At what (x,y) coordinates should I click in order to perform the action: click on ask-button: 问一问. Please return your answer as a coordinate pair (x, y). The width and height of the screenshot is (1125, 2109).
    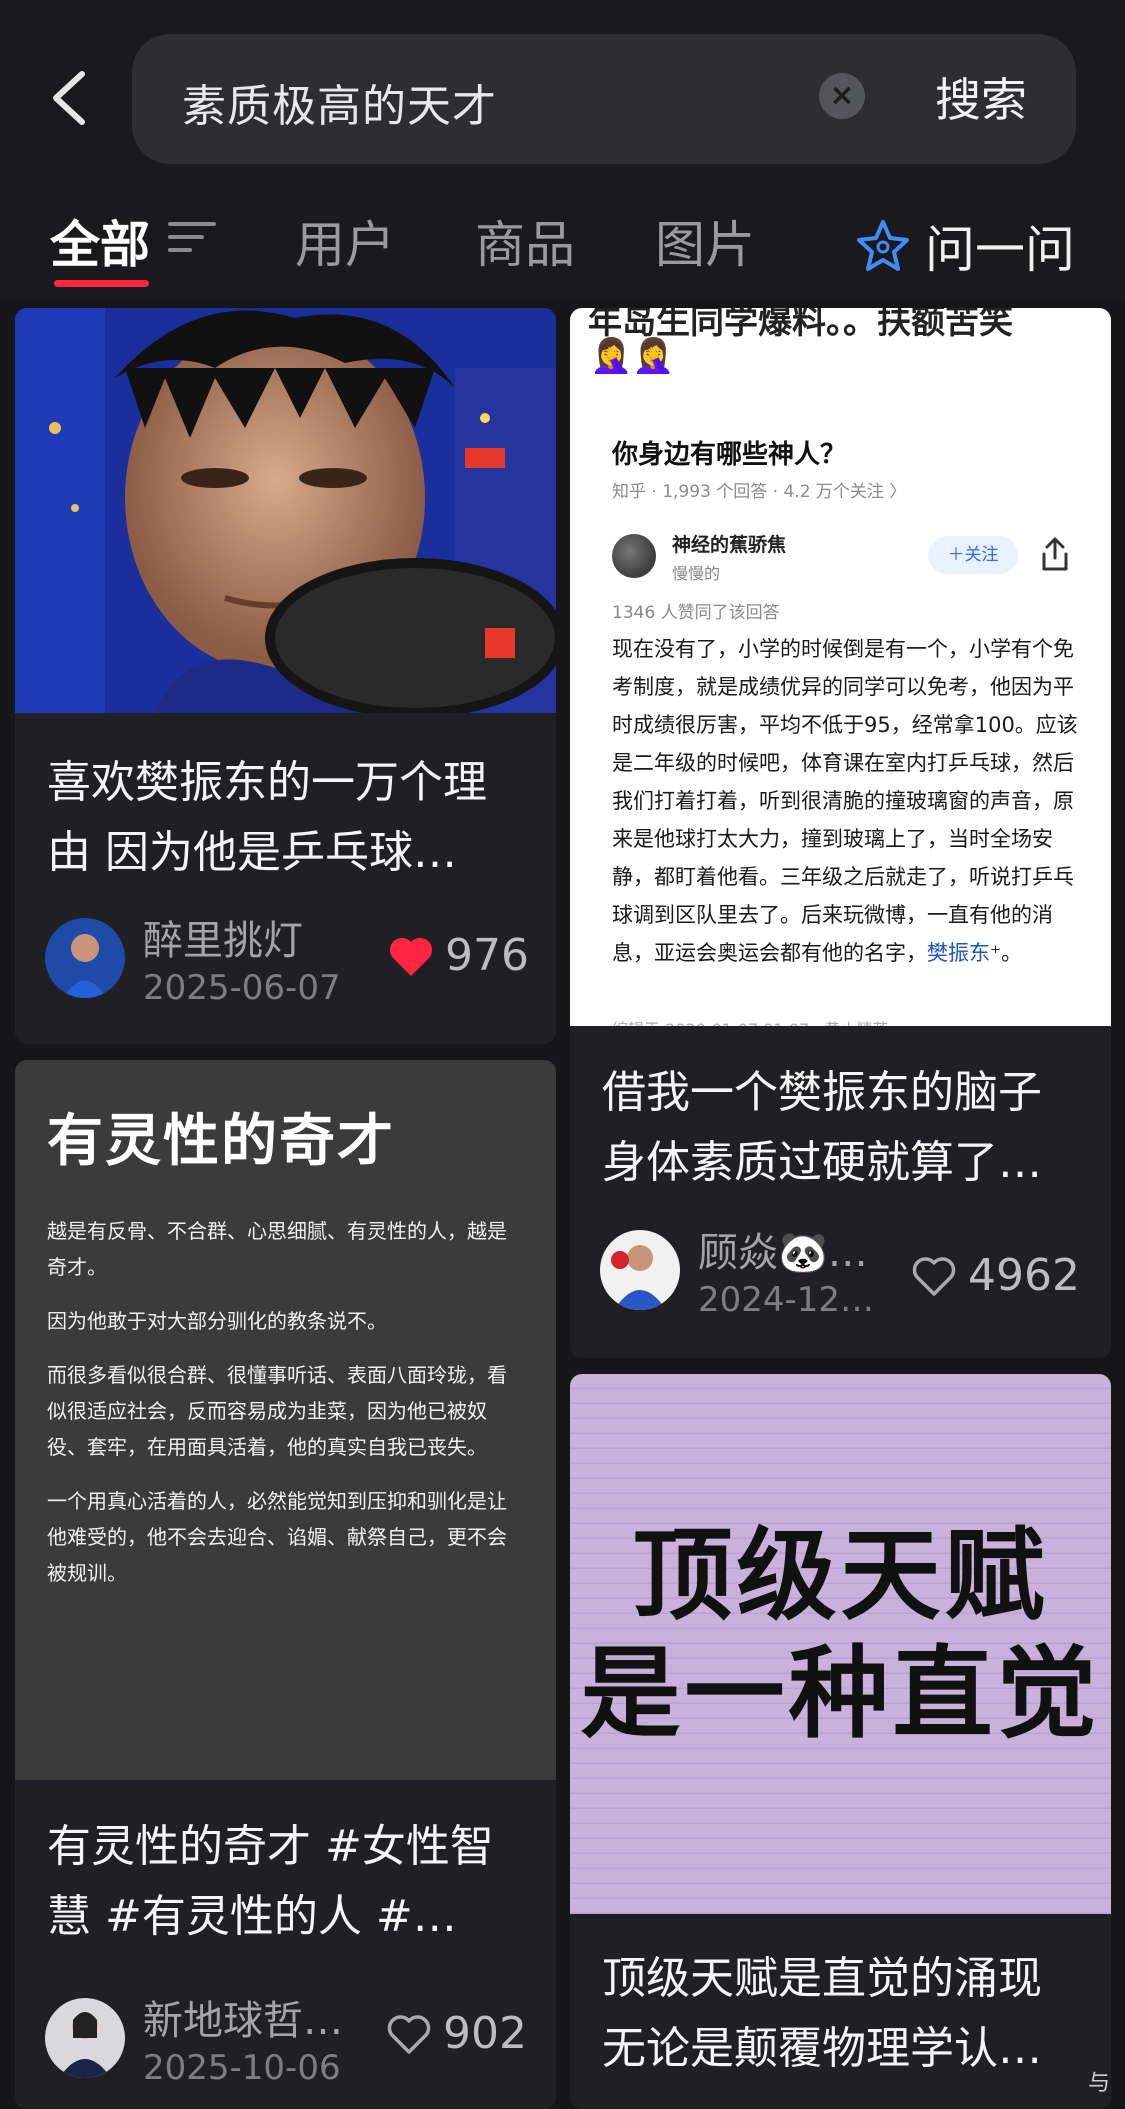
    Looking at the image, I should click on (965, 246).